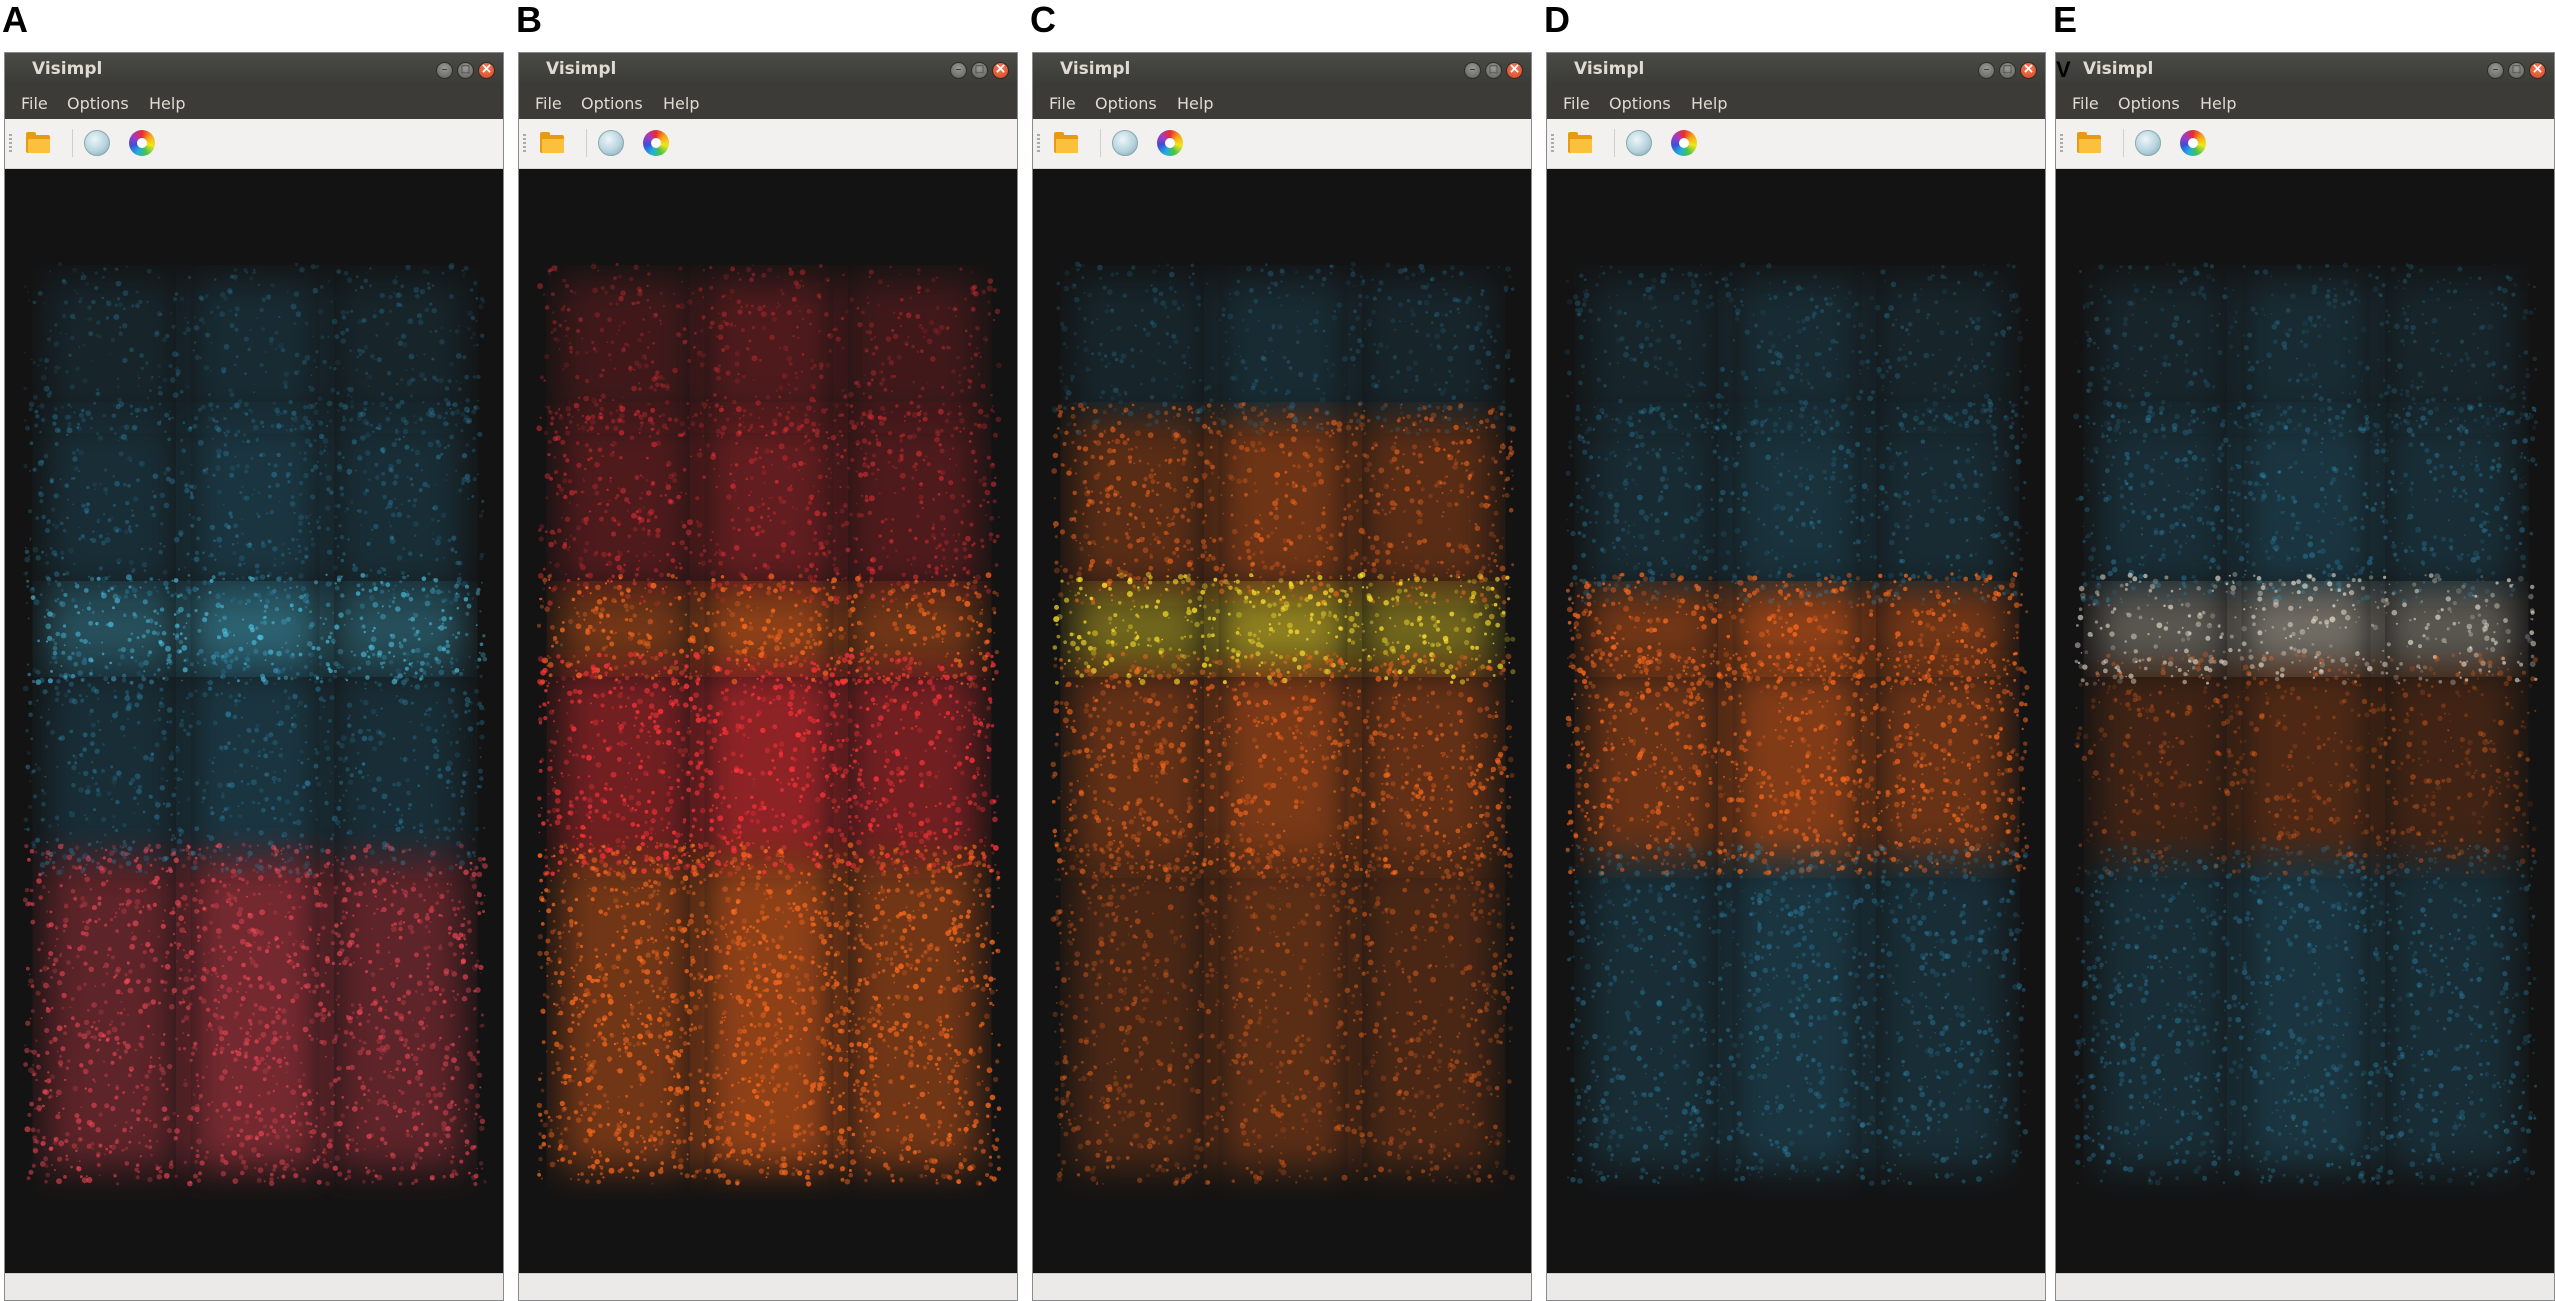  What do you see at coordinates (254, 1286) in the screenshot?
I see `status-bar` at bounding box center [254, 1286].